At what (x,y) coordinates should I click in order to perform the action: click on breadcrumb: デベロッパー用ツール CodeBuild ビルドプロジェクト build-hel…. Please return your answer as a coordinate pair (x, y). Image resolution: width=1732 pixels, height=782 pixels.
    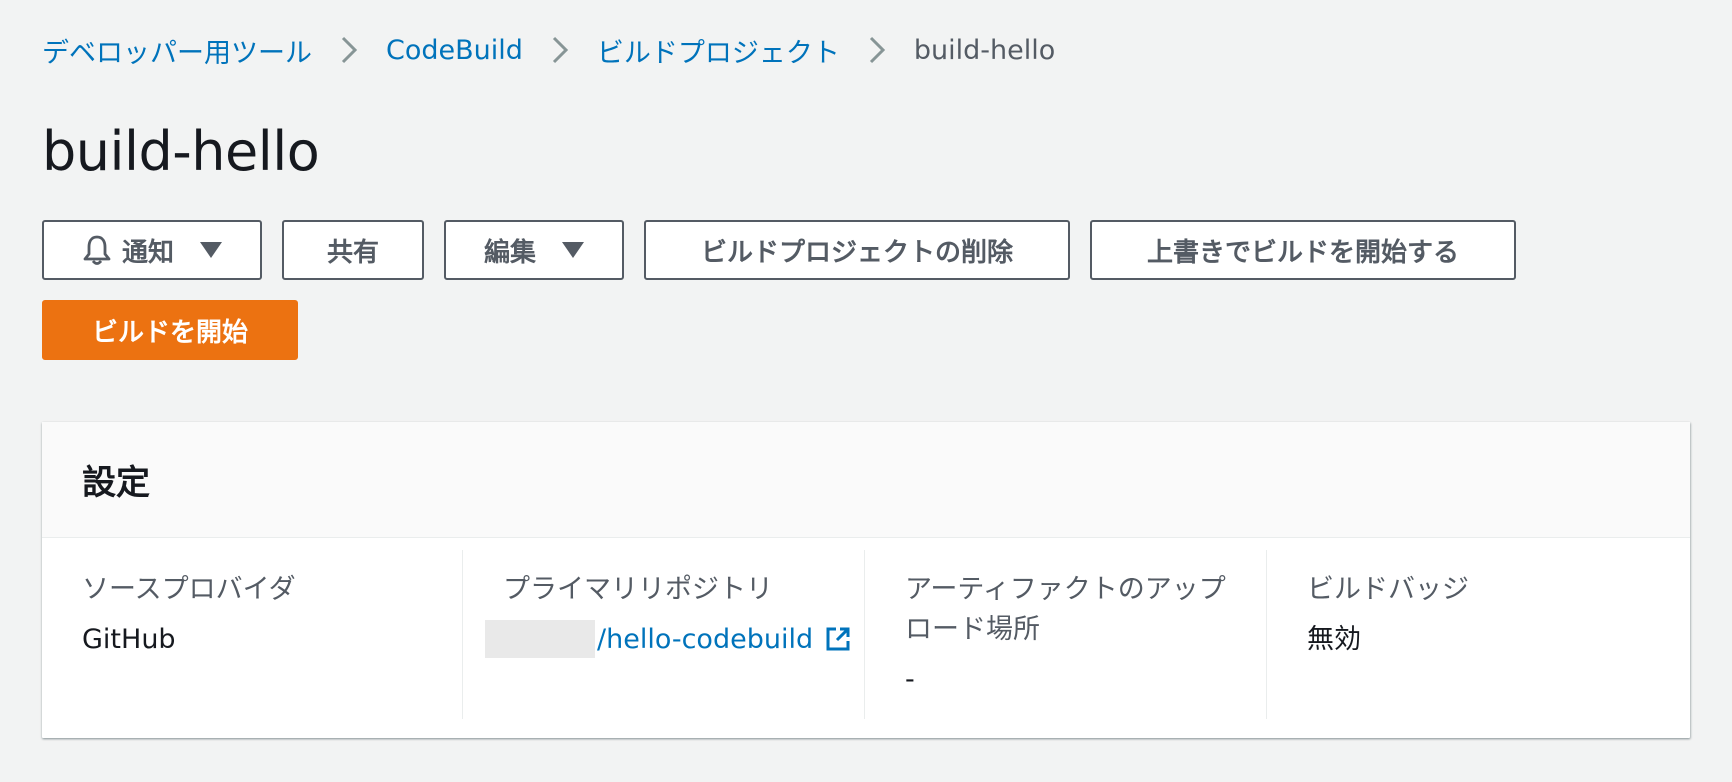
    Looking at the image, I should click on (548, 50).